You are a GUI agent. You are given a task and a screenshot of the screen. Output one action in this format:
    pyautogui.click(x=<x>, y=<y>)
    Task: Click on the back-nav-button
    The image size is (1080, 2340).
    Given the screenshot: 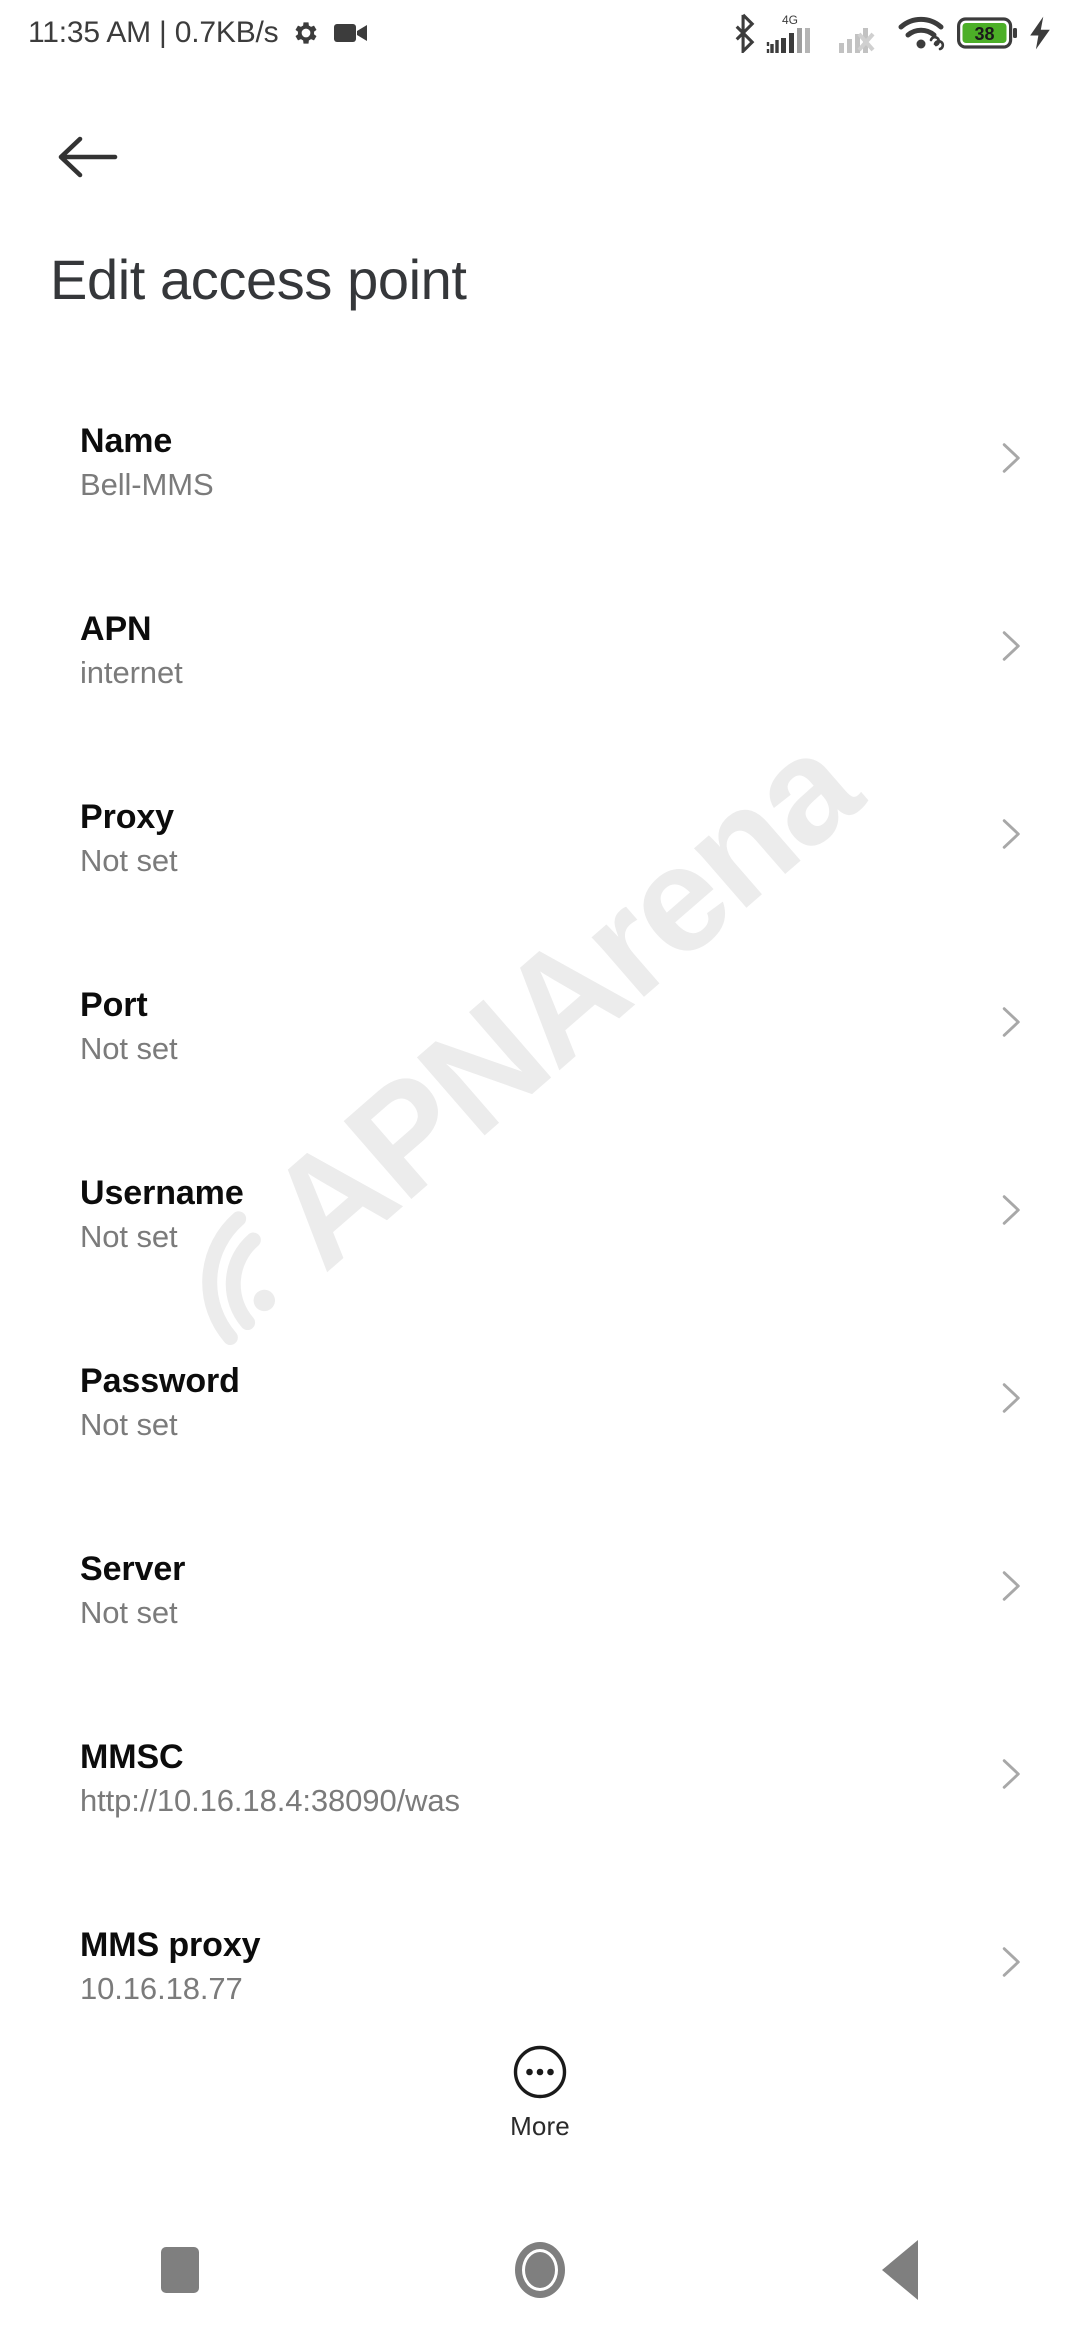 What is the action you would take?
    pyautogui.click(x=900, y=2270)
    